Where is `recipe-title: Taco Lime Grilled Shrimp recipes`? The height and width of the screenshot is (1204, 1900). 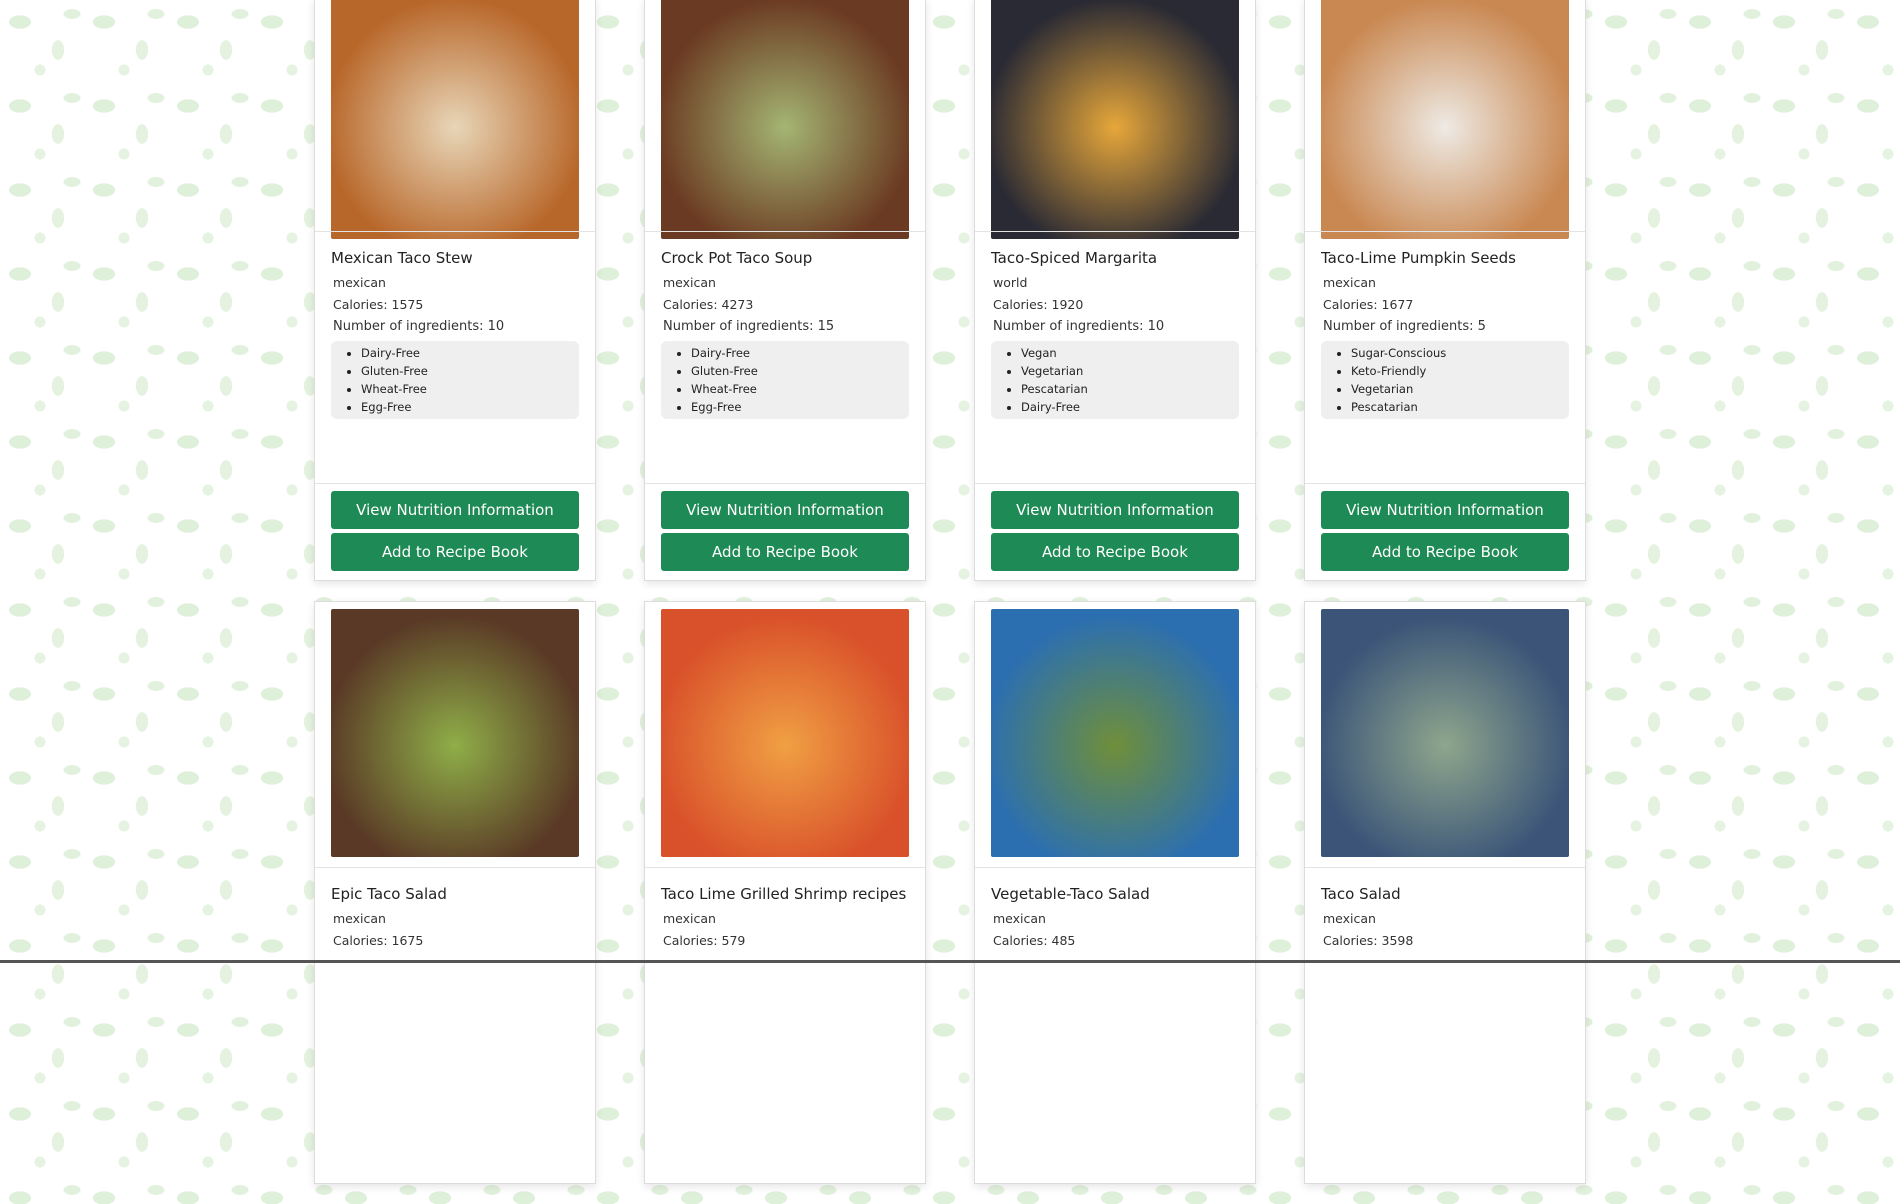 recipe-title: Taco Lime Grilled Shrimp recipes is located at coordinates (784, 894).